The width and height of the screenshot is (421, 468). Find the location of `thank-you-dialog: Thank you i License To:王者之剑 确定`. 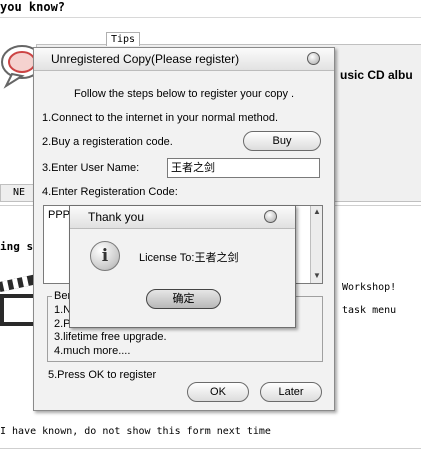

thank-you-dialog: Thank you i License To:王者之剑 确定 is located at coordinates (182, 266).